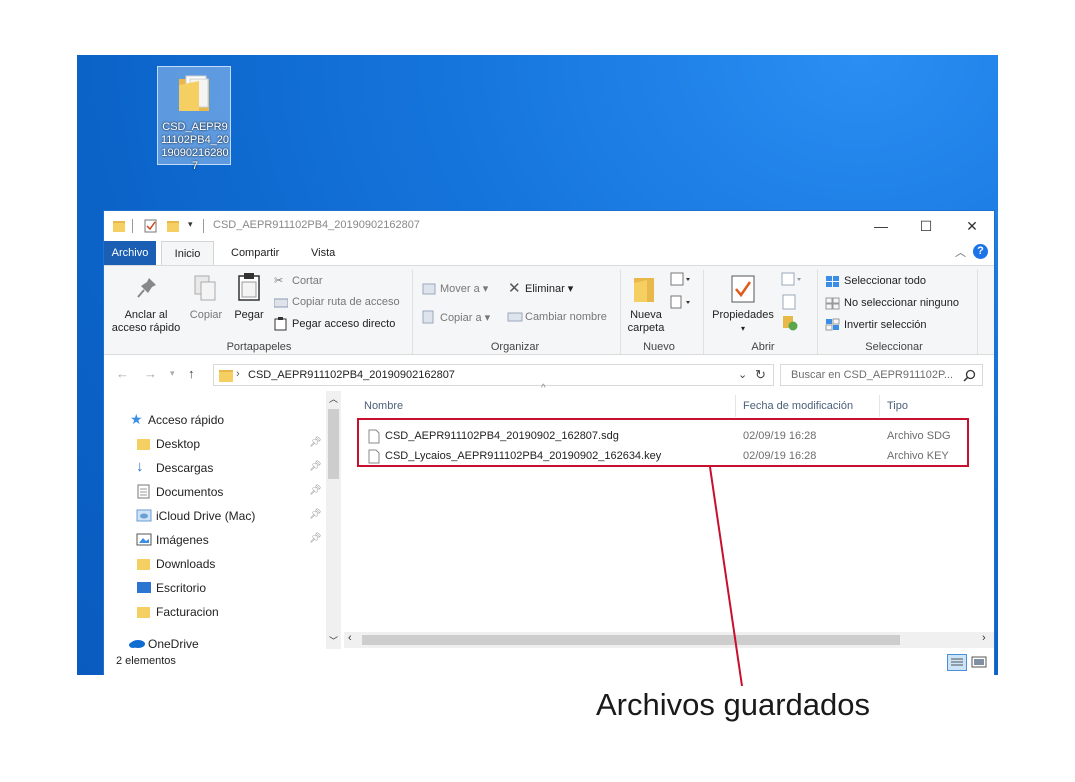 Image resolution: width=1075 pixels, height=782 pixels. What do you see at coordinates (333, 640) in the screenshot?
I see `scroll-down-icon: ﹀` at bounding box center [333, 640].